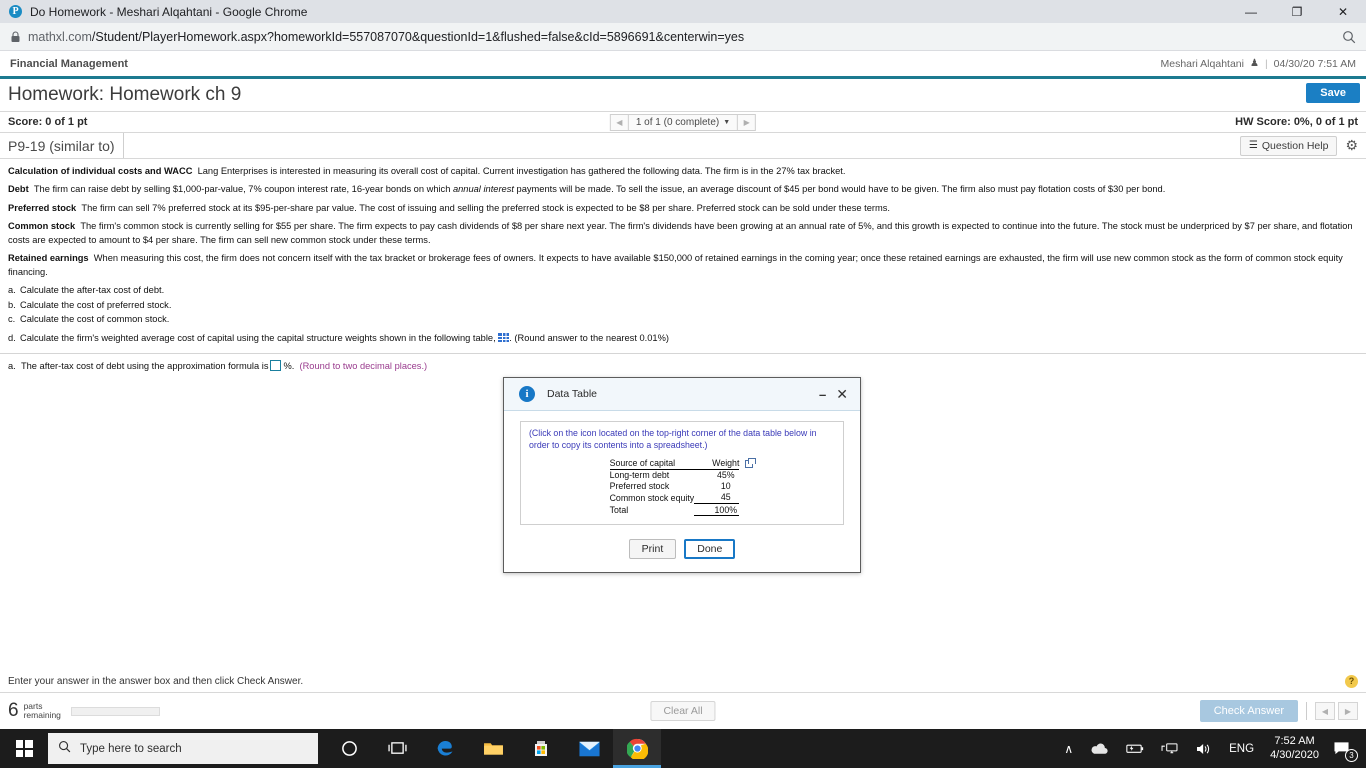 The width and height of the screenshot is (1366, 768). What do you see at coordinates (13, 710) in the screenshot?
I see `parts-remaining-count: 6` at bounding box center [13, 710].